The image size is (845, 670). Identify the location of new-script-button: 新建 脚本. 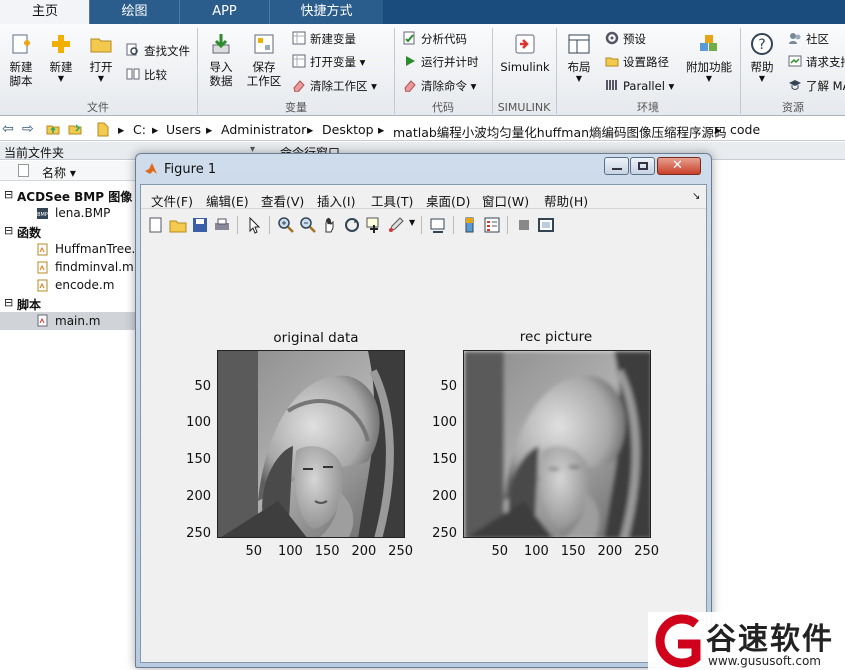
(21, 60).